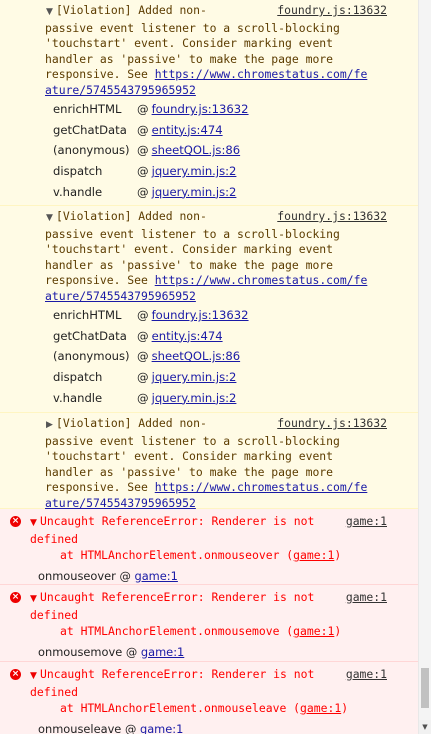 This screenshot has width=431, height=734. I want to click on vertical-scrollbar: ▼, so click(424, 367).